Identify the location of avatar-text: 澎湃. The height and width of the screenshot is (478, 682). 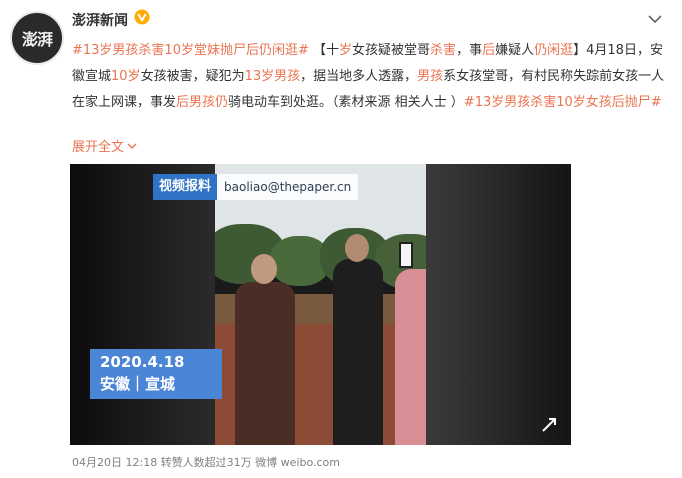
(37, 39).